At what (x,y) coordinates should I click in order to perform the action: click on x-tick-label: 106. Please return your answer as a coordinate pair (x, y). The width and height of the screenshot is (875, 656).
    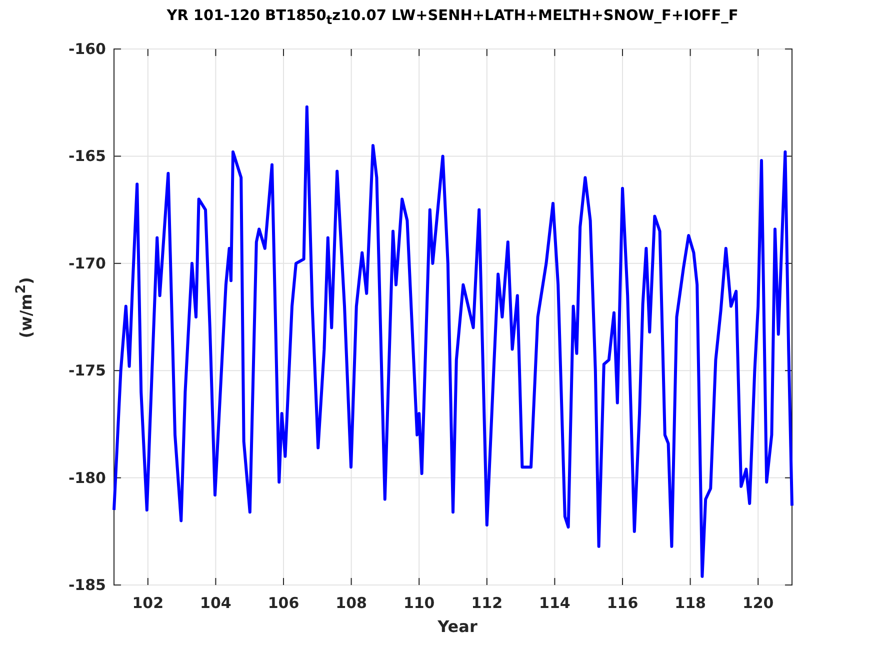
    Looking at the image, I should click on (284, 603).